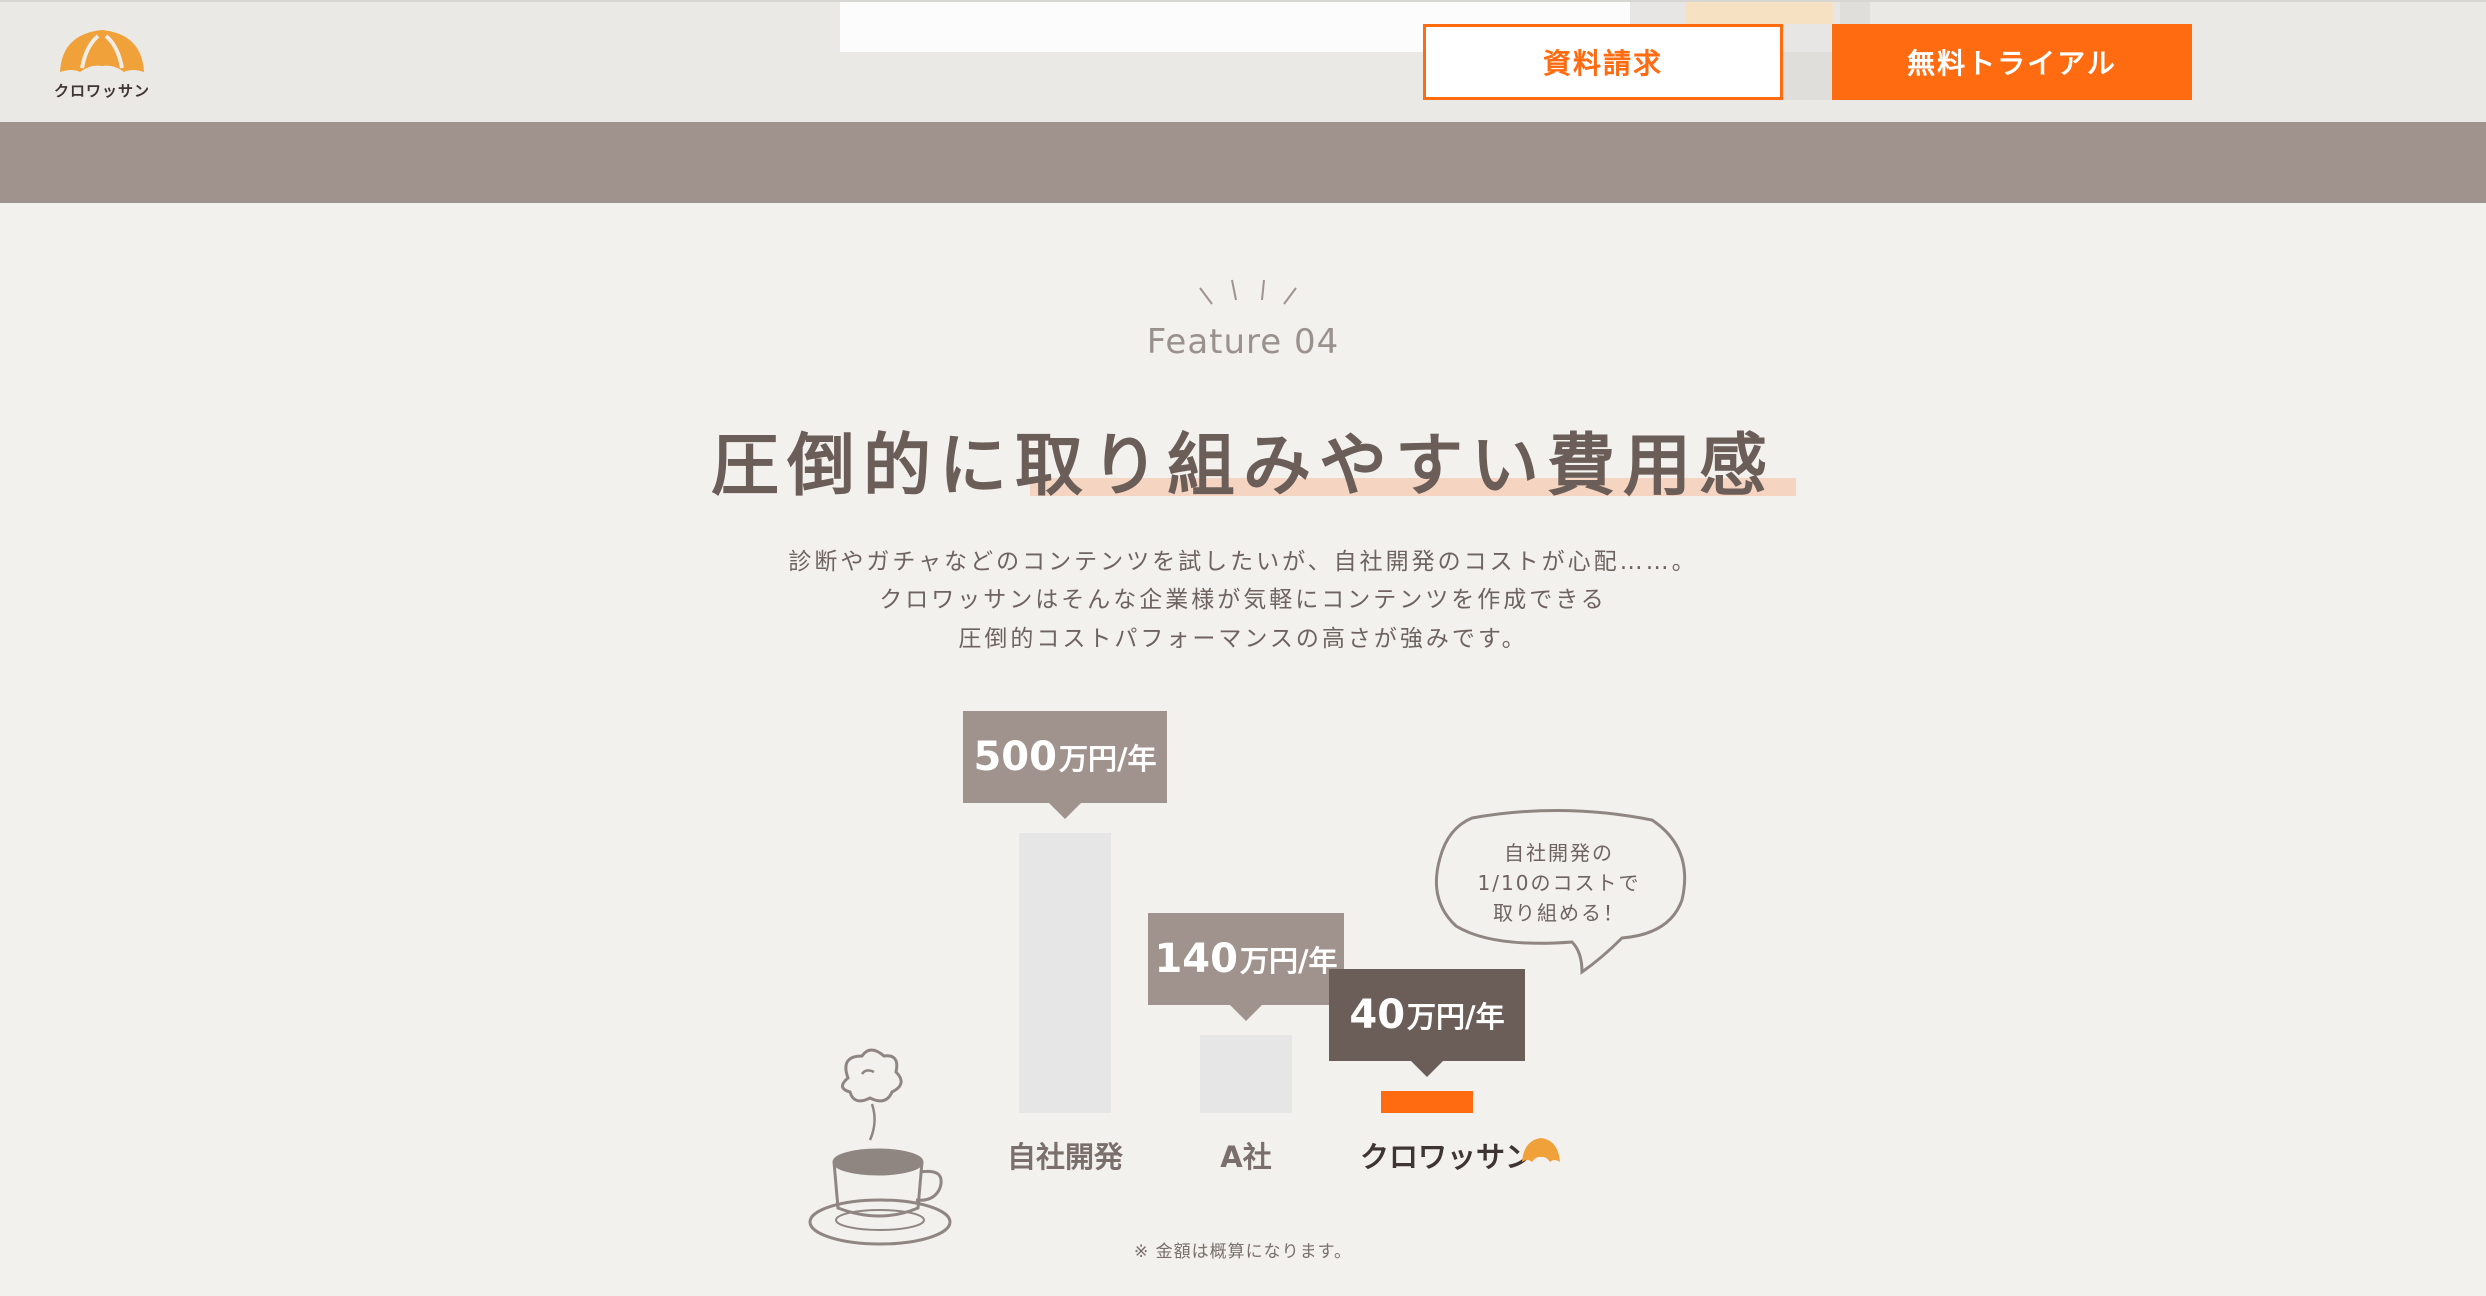 Image resolution: width=2486 pixels, height=1296 pixels. What do you see at coordinates (1377, 1014) in the screenshot?
I see `value-number-2: 40` at bounding box center [1377, 1014].